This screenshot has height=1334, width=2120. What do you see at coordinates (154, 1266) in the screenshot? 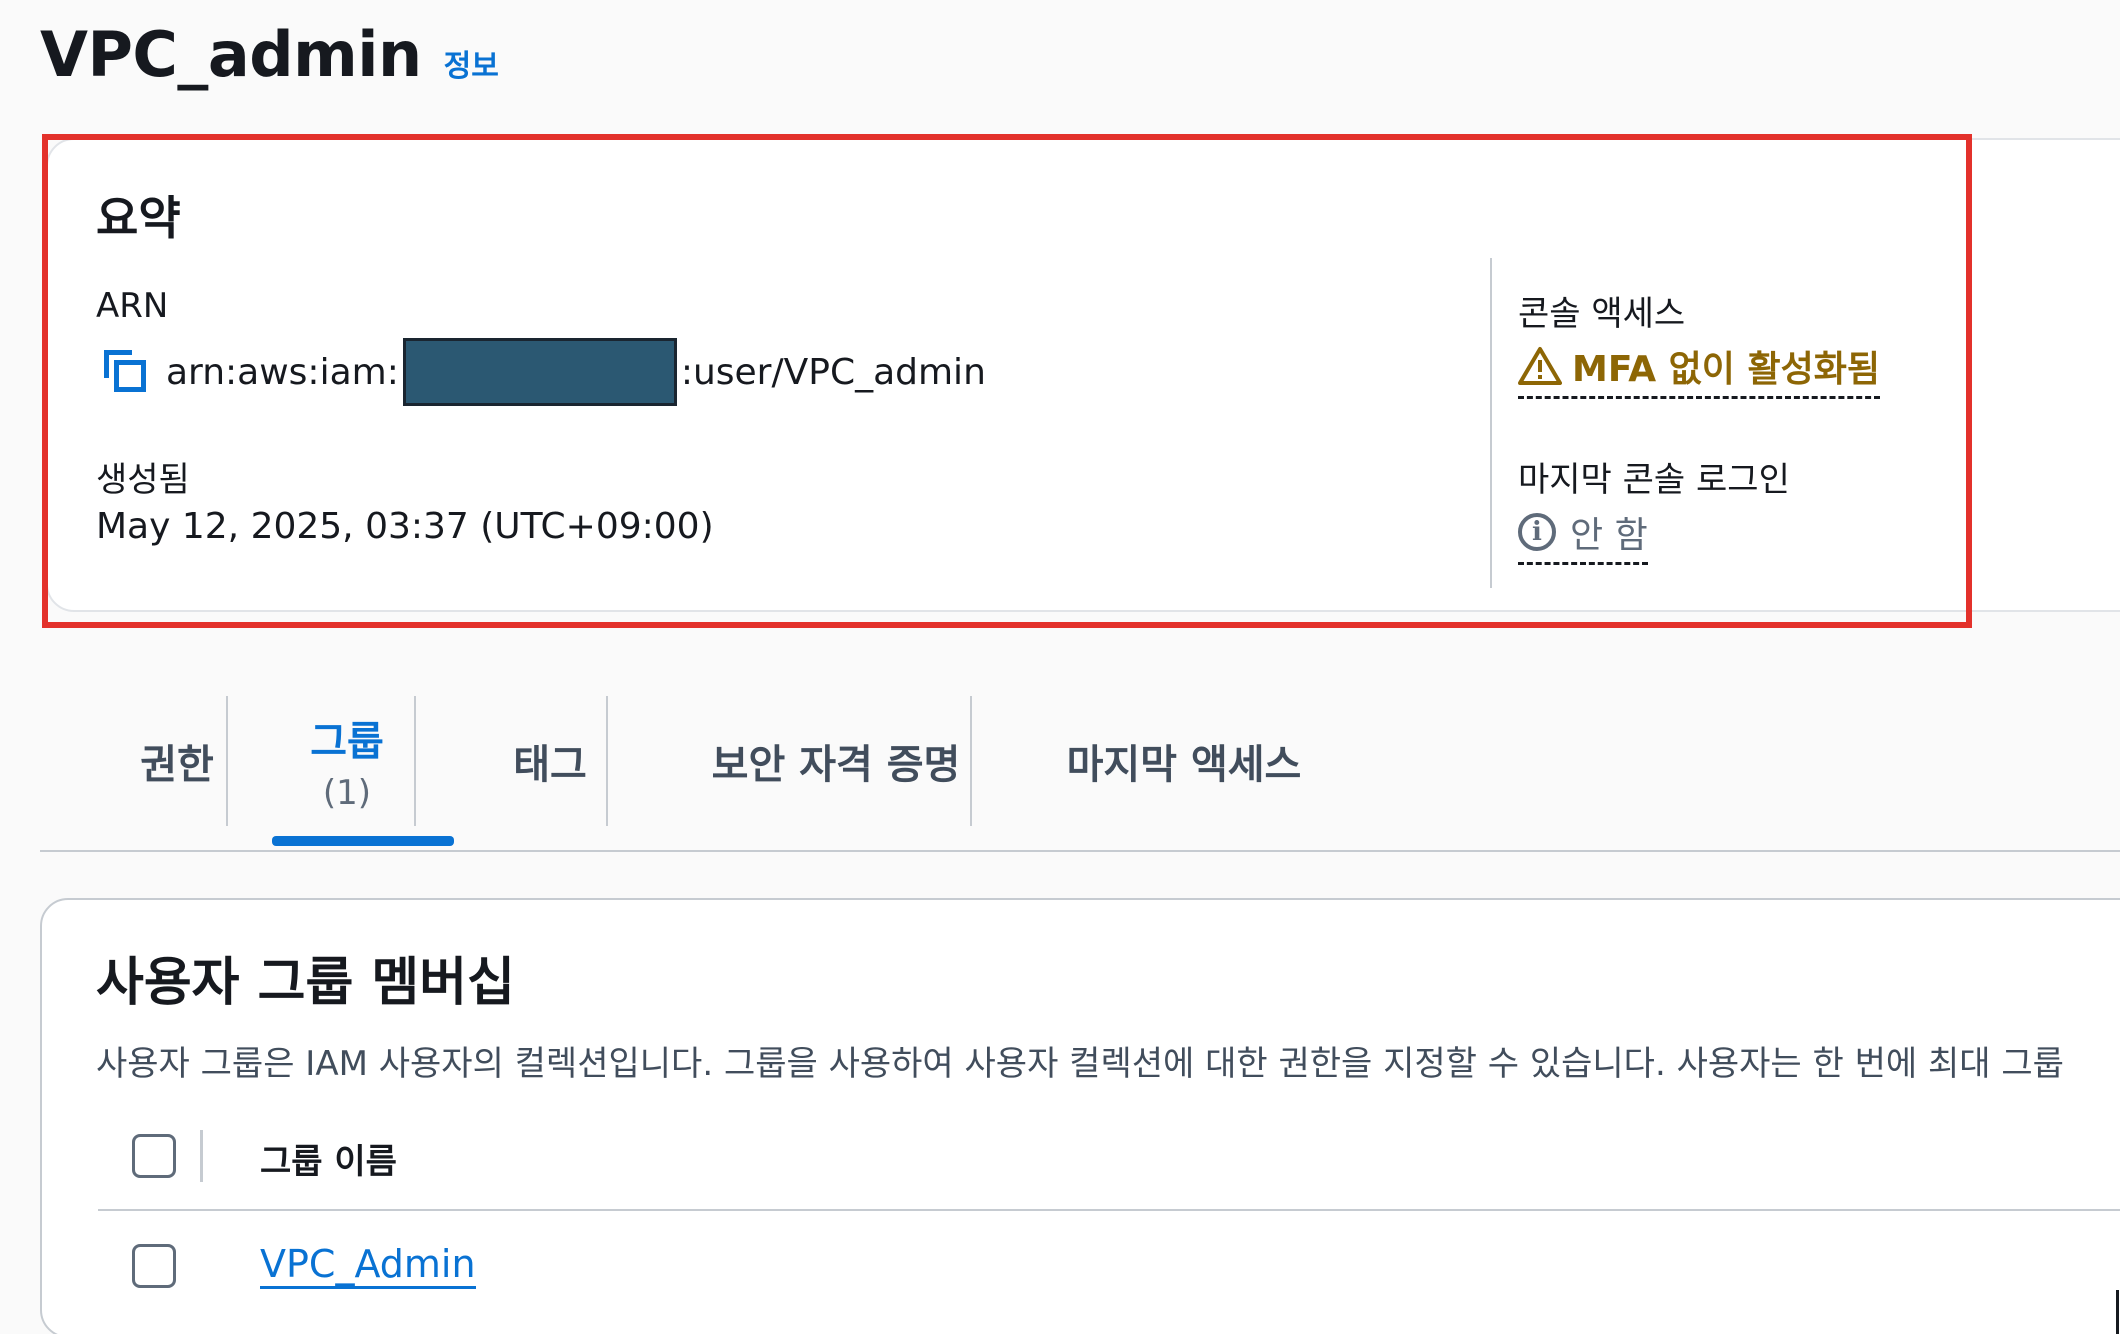
I see `row-checkbox` at bounding box center [154, 1266].